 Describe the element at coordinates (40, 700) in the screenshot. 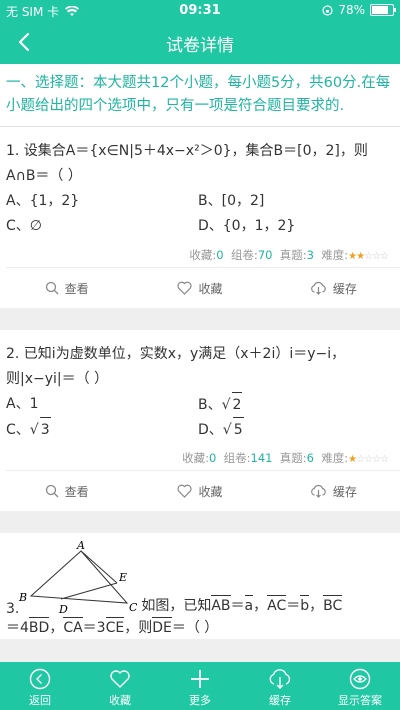

I see `tab-back-label: 返回` at that location.